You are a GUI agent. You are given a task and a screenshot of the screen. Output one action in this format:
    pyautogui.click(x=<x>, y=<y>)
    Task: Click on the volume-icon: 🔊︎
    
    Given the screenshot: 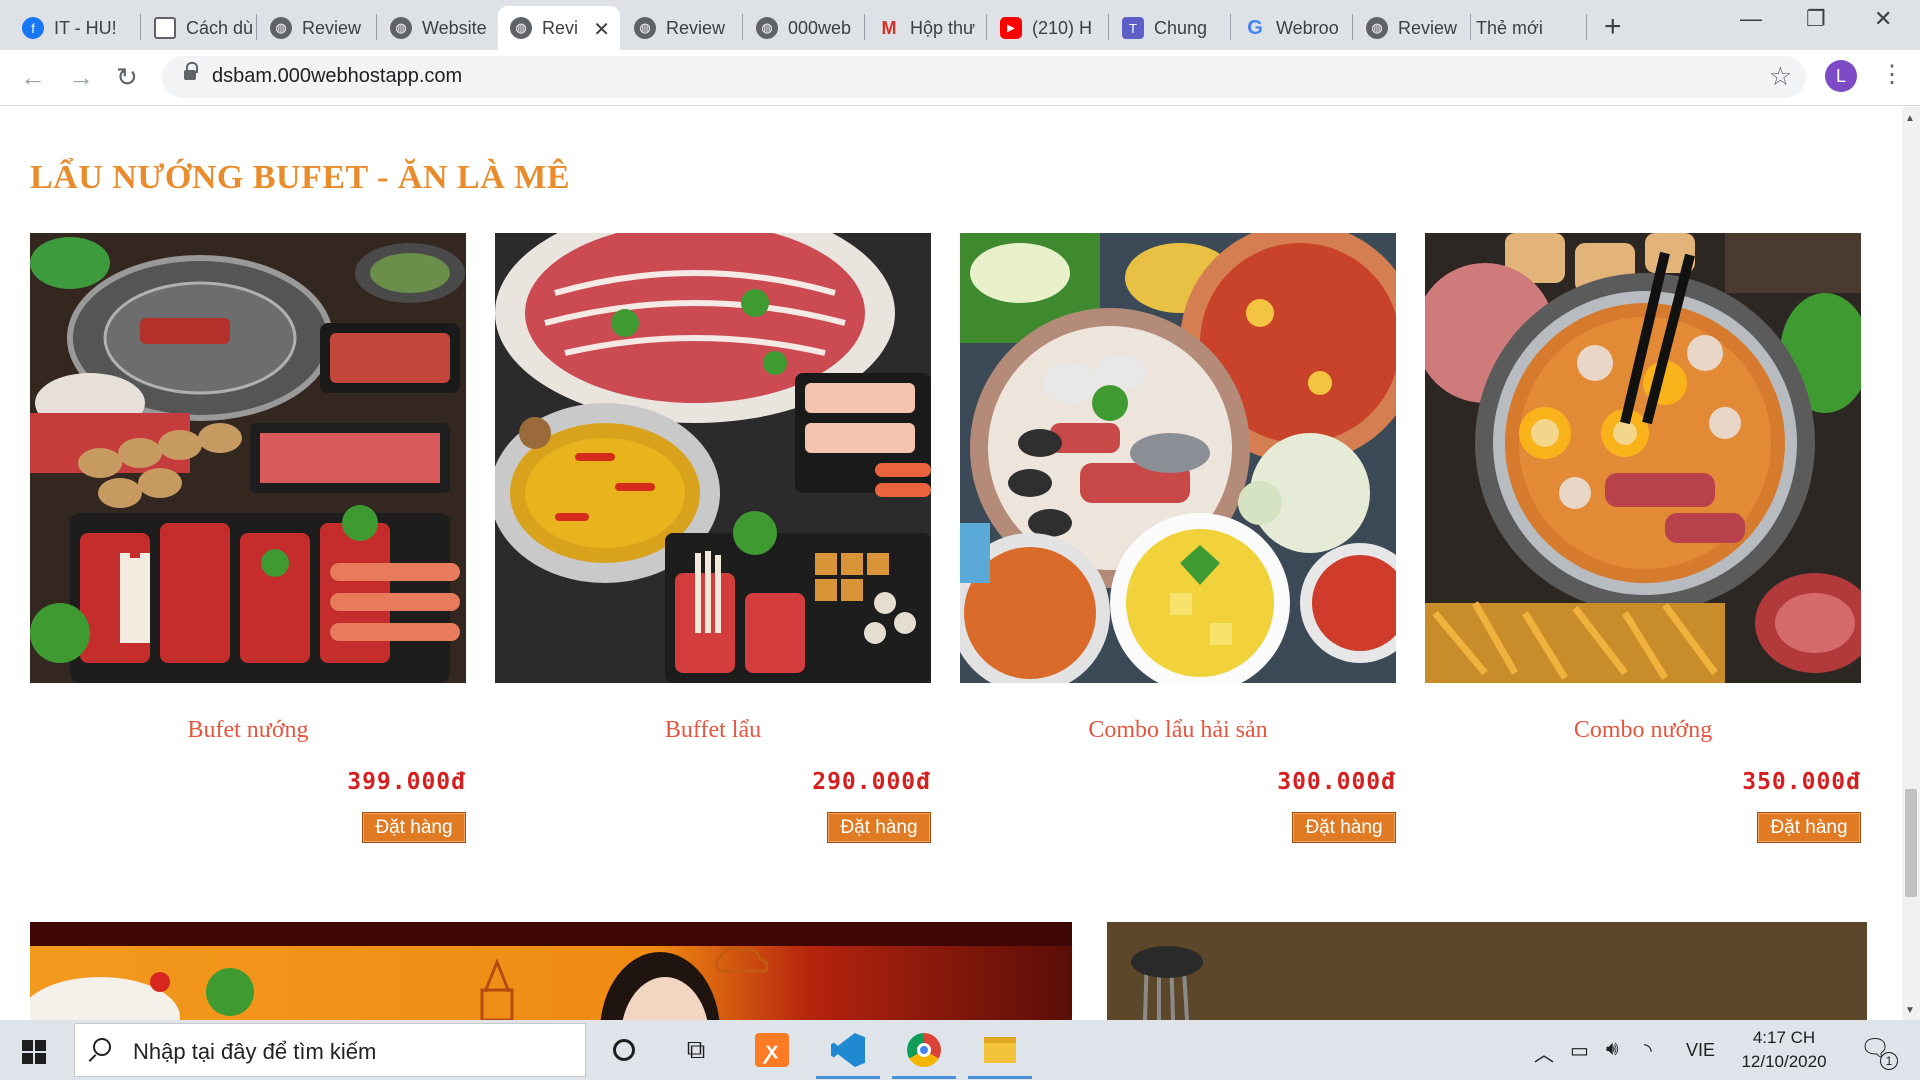 What is the action you would take?
    pyautogui.click(x=1612, y=1049)
    